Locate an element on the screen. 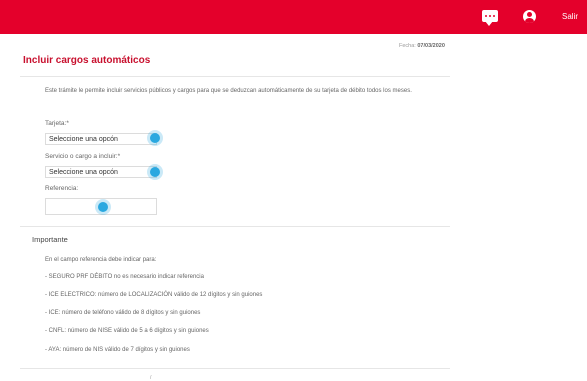 The height and width of the screenshot is (381, 587). page-title: Incluir cargos automáticos is located at coordinates (87, 60).